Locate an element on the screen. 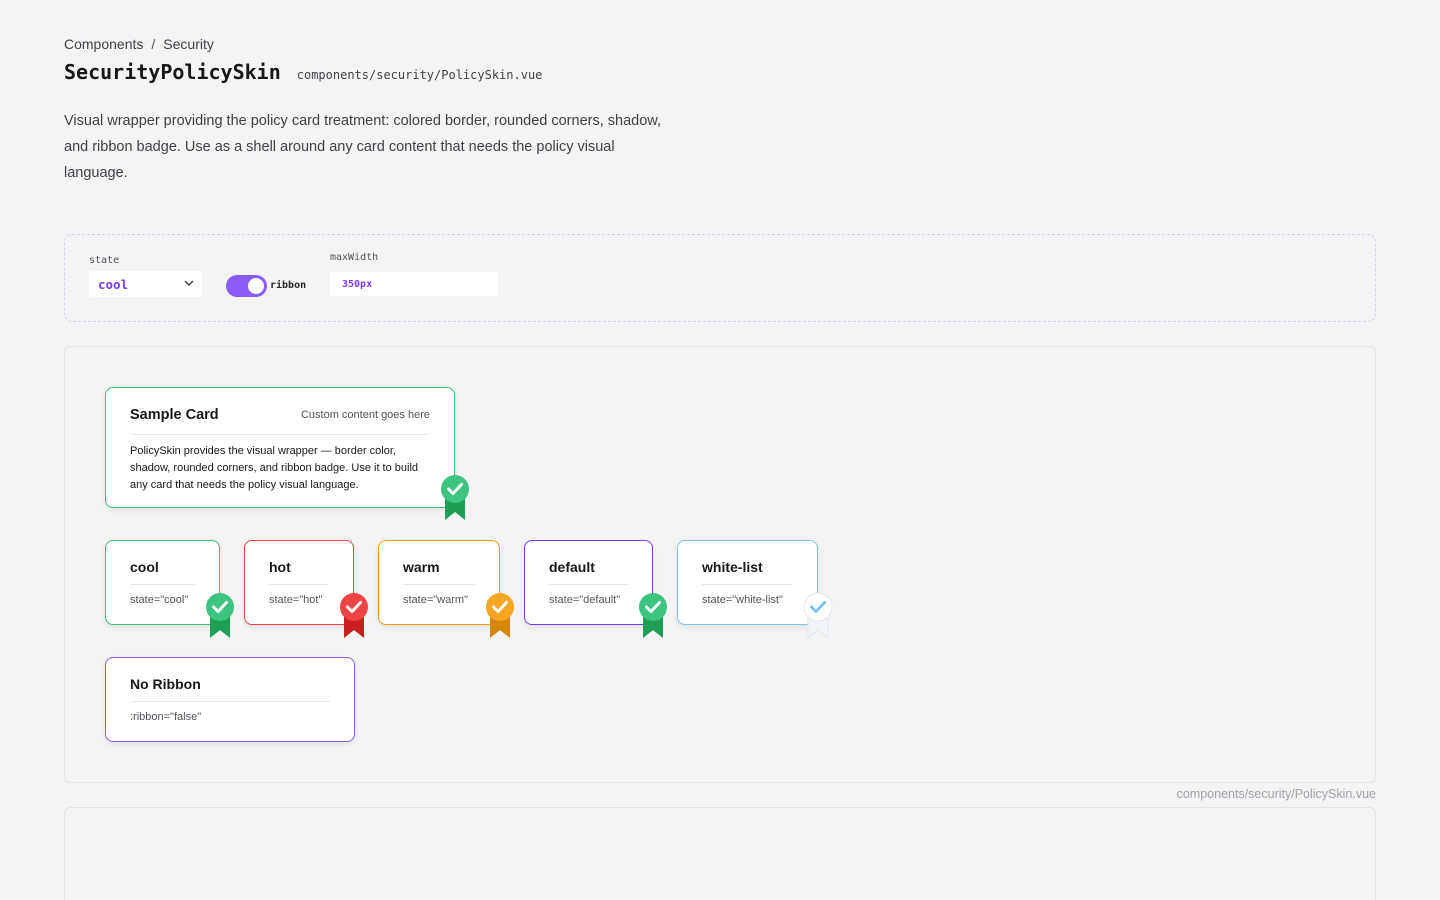 The width and height of the screenshot is (1440, 900). ribbon-label: ribbon is located at coordinates (288, 285).